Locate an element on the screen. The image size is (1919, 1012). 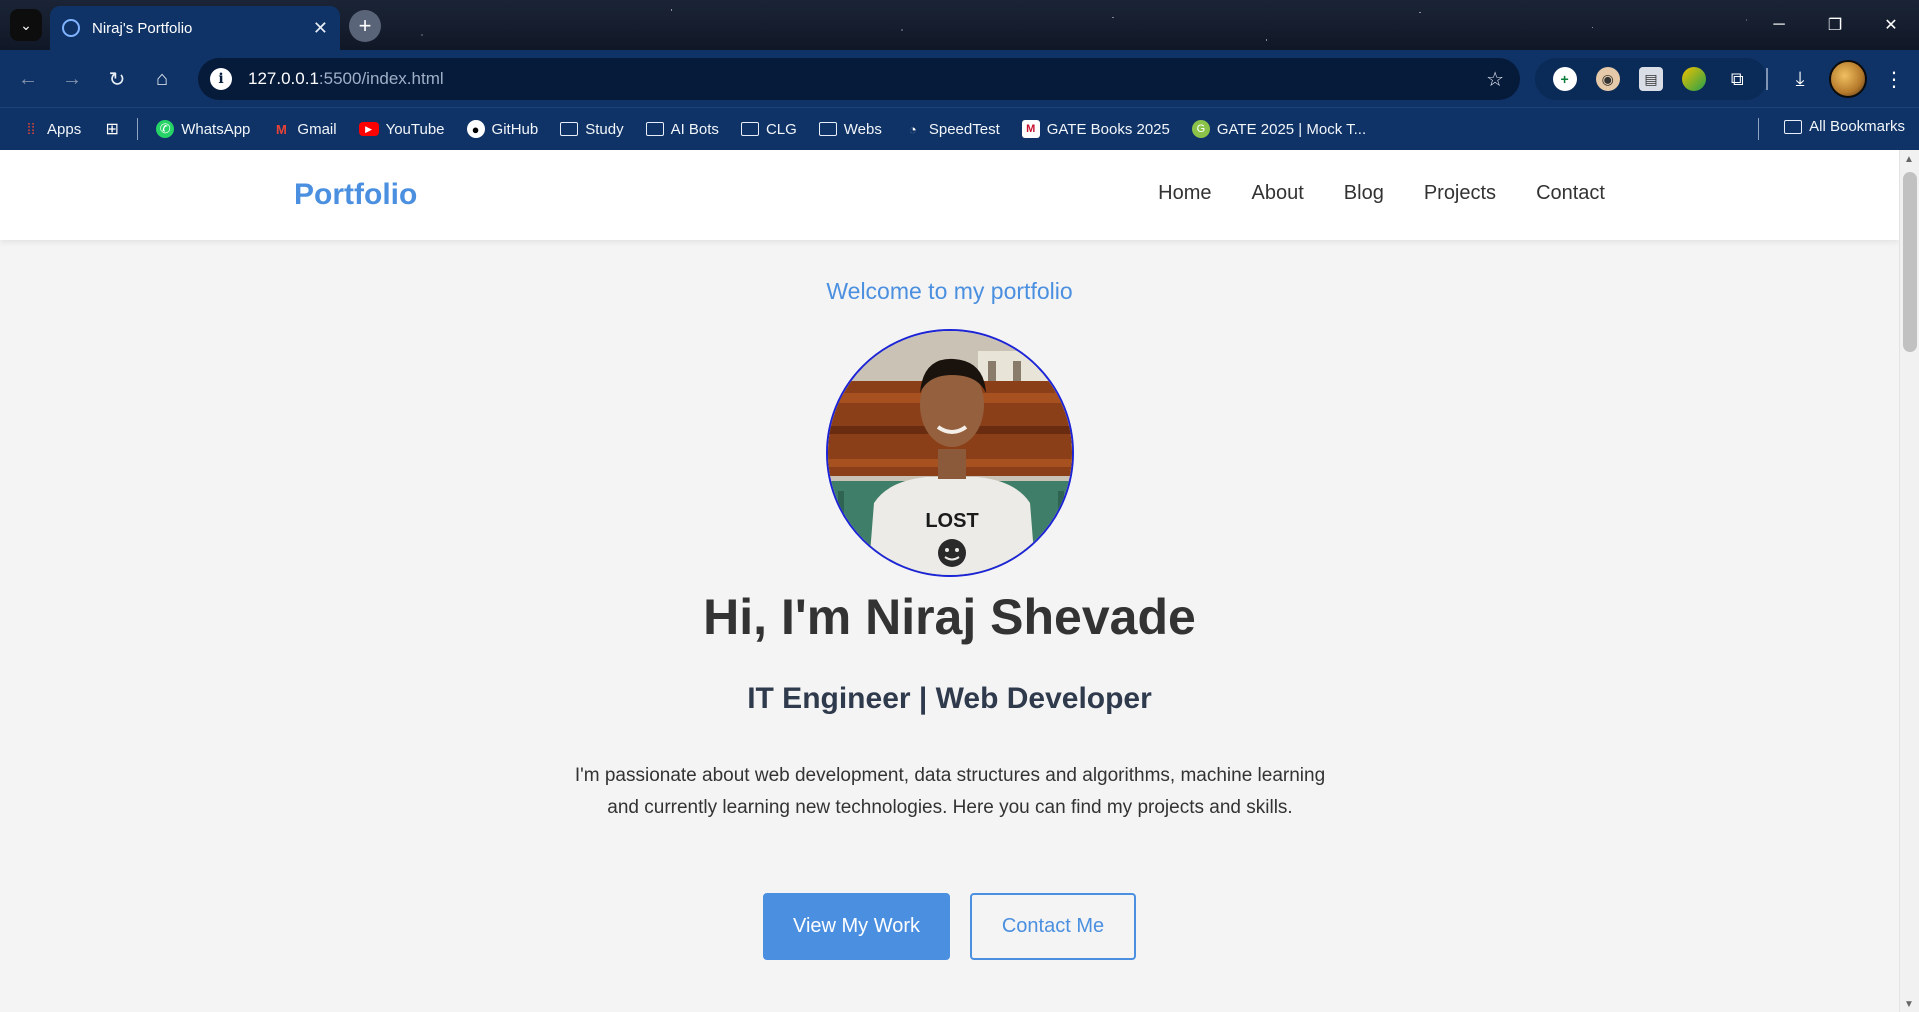
tab-title: Niraj's Portfolio is located at coordinates (142, 28).